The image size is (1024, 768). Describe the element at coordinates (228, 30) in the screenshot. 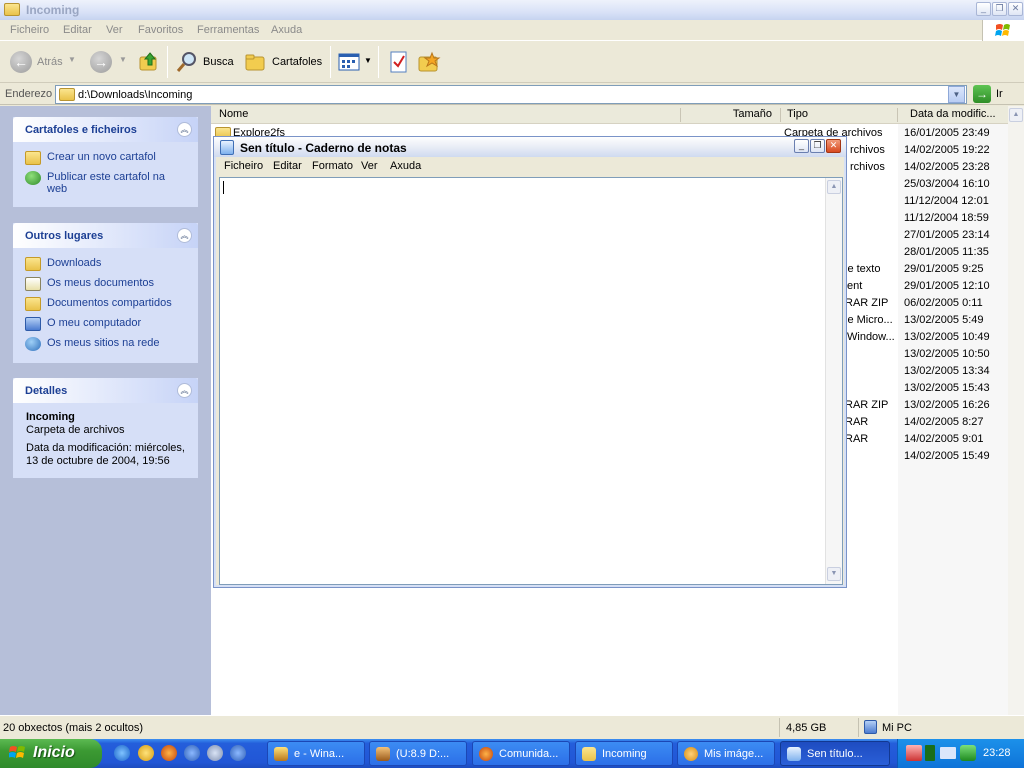

I see `menu-ferramentas: Ferramentas` at that location.